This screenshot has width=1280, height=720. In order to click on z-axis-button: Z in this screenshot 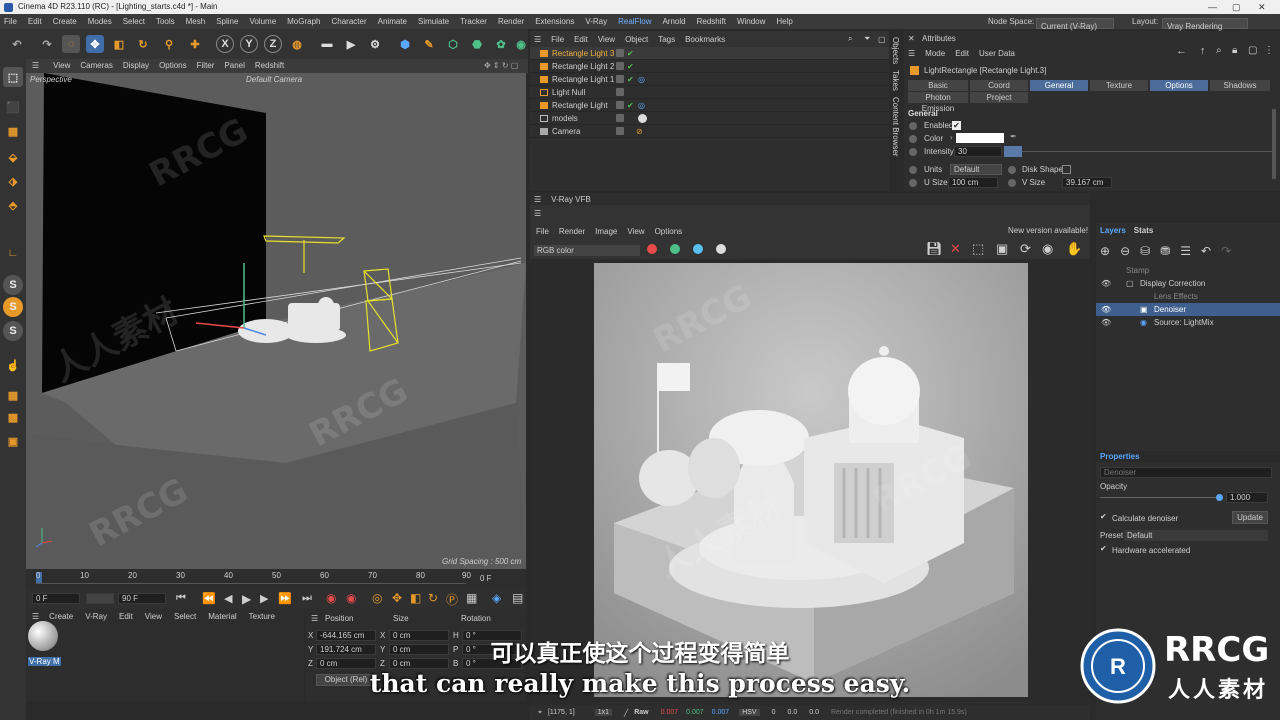, I will do `click(273, 44)`.